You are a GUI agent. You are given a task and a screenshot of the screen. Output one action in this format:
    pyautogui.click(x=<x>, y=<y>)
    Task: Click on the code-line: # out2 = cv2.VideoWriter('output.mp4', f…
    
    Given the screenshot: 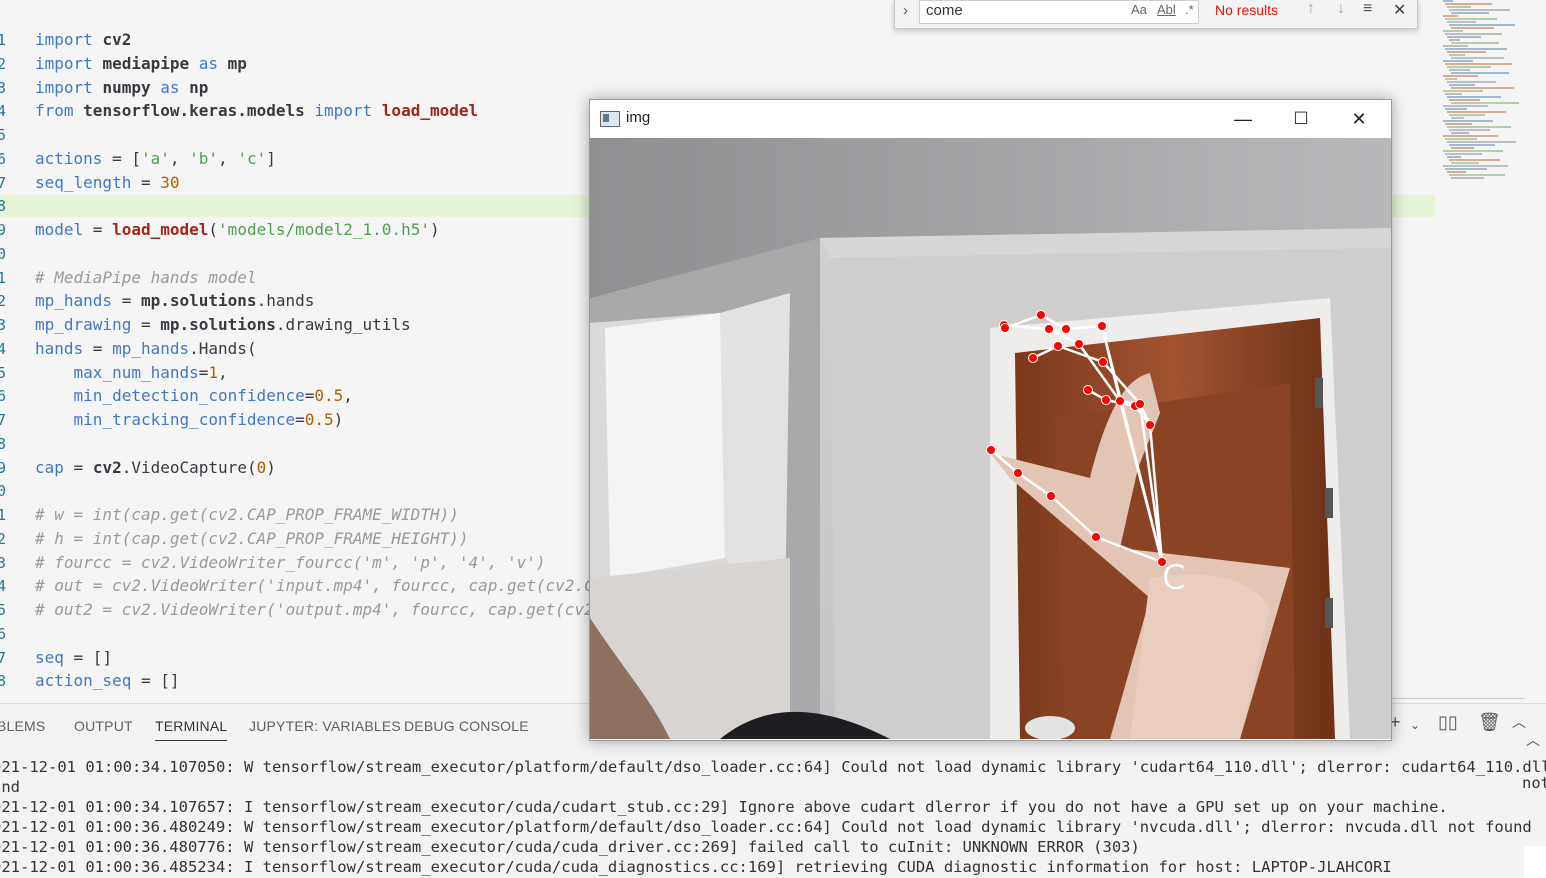 What is the action you would take?
    pyautogui.click(x=314, y=610)
    